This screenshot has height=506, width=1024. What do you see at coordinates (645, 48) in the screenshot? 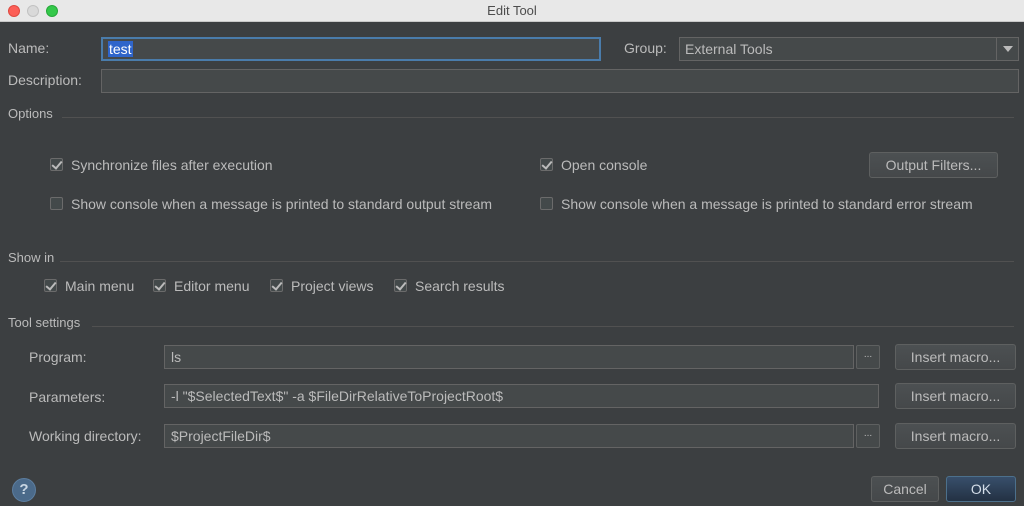
I see `group-label: Group:` at bounding box center [645, 48].